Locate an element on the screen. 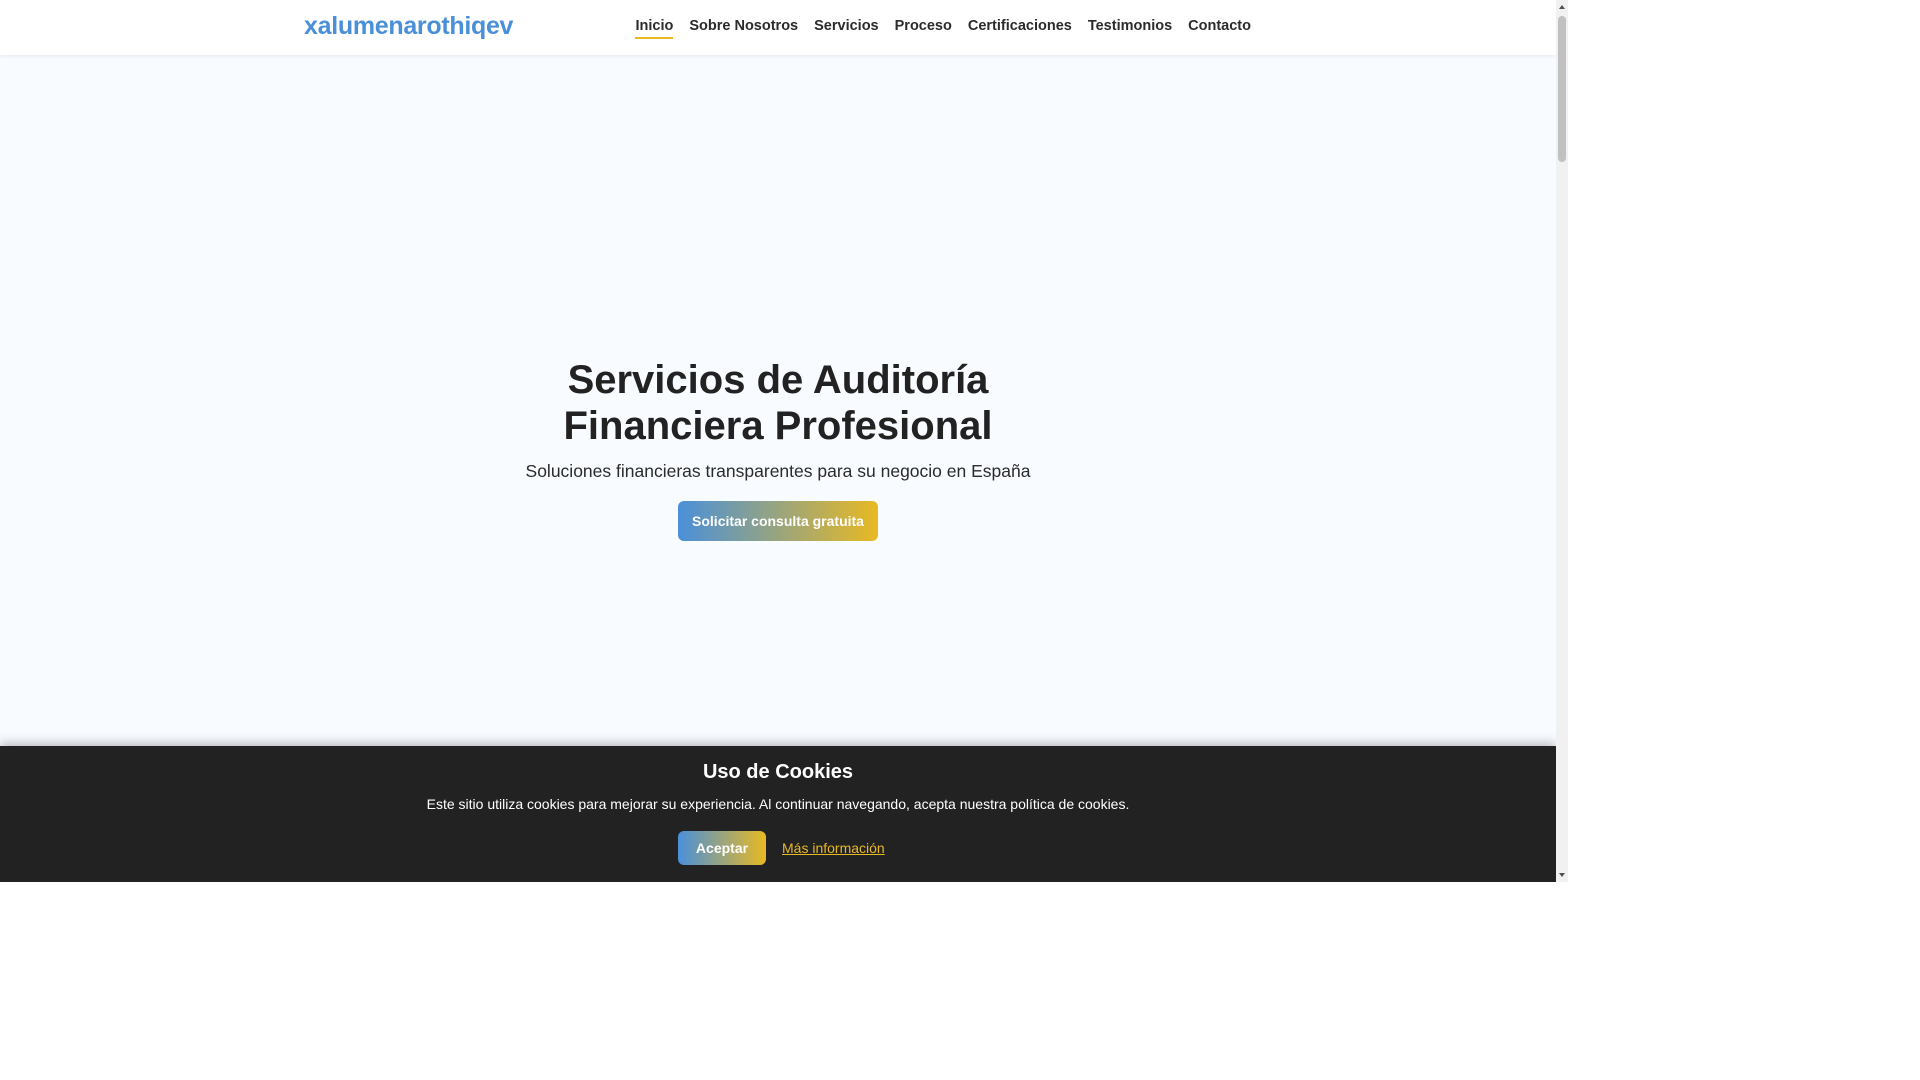 This screenshot has width=1920, height=1080. scroll-down-arrow-icon is located at coordinates (1562, 875).